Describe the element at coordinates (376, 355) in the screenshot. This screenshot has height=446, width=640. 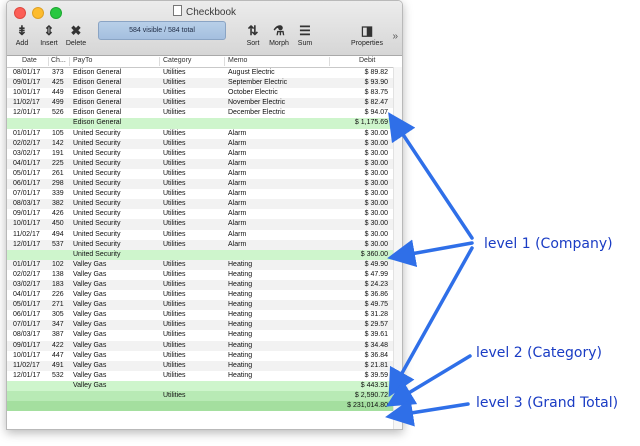
I see `cell-debit: $ 36.84` at that location.